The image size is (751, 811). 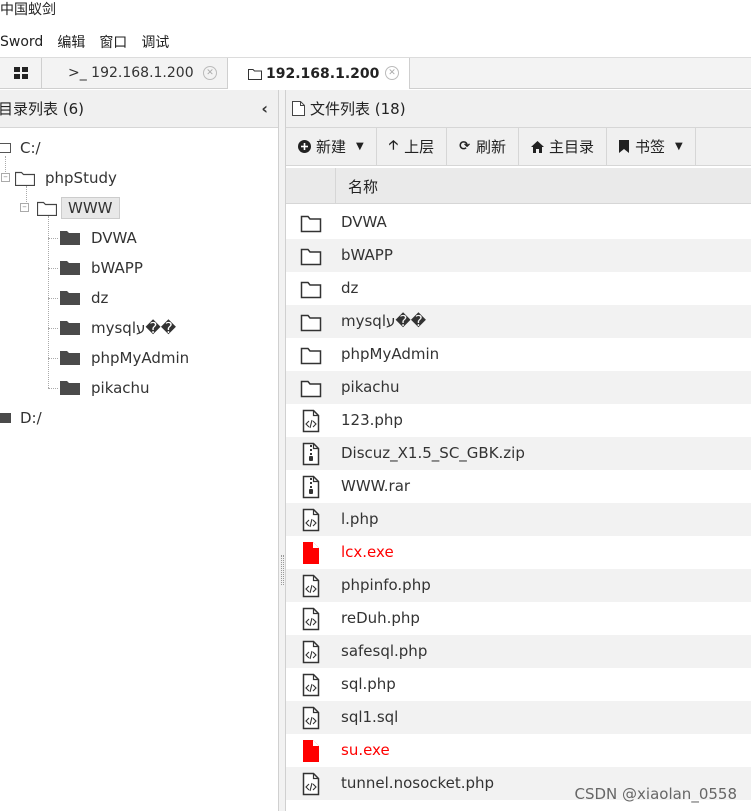 What do you see at coordinates (331, 146) in the screenshot?
I see `new-button: 新建 ▼` at bounding box center [331, 146].